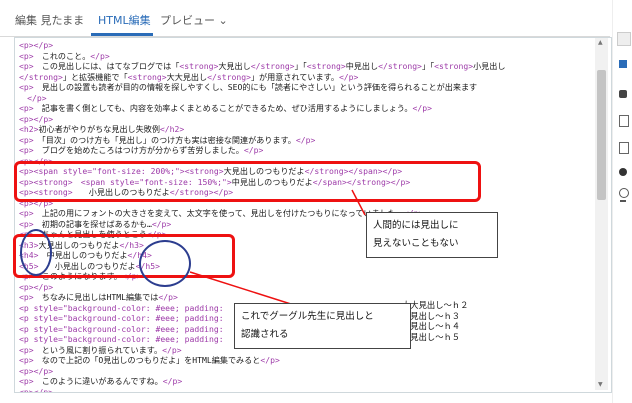 Image resolution: width=632 pixels, height=403 pixels. What do you see at coordinates (431, 326) in the screenshot?
I see `heading-map-item: 中見出し～ｈ４` at bounding box center [431, 326].